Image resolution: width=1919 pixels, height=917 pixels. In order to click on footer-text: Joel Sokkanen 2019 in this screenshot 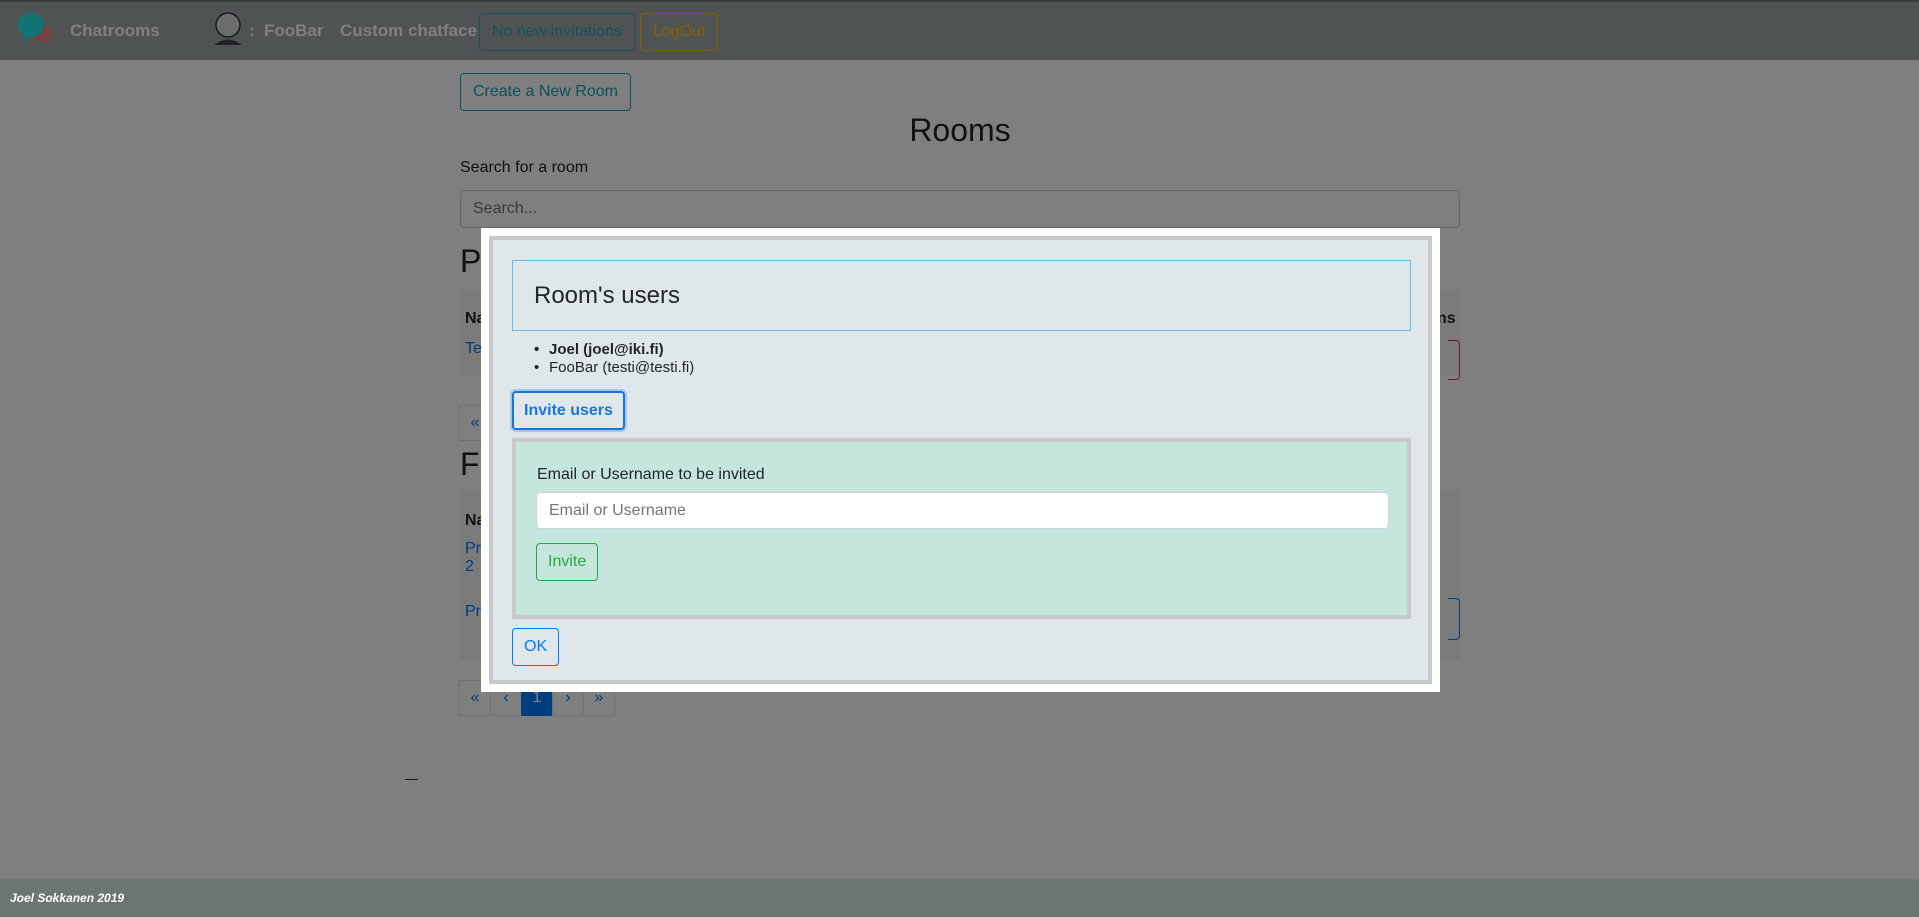, I will do `click(67, 898)`.